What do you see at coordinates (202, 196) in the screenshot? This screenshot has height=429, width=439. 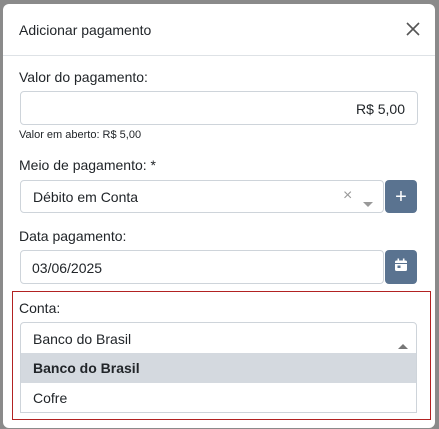 I see `payment-method-select: Débito em Conta ×` at bounding box center [202, 196].